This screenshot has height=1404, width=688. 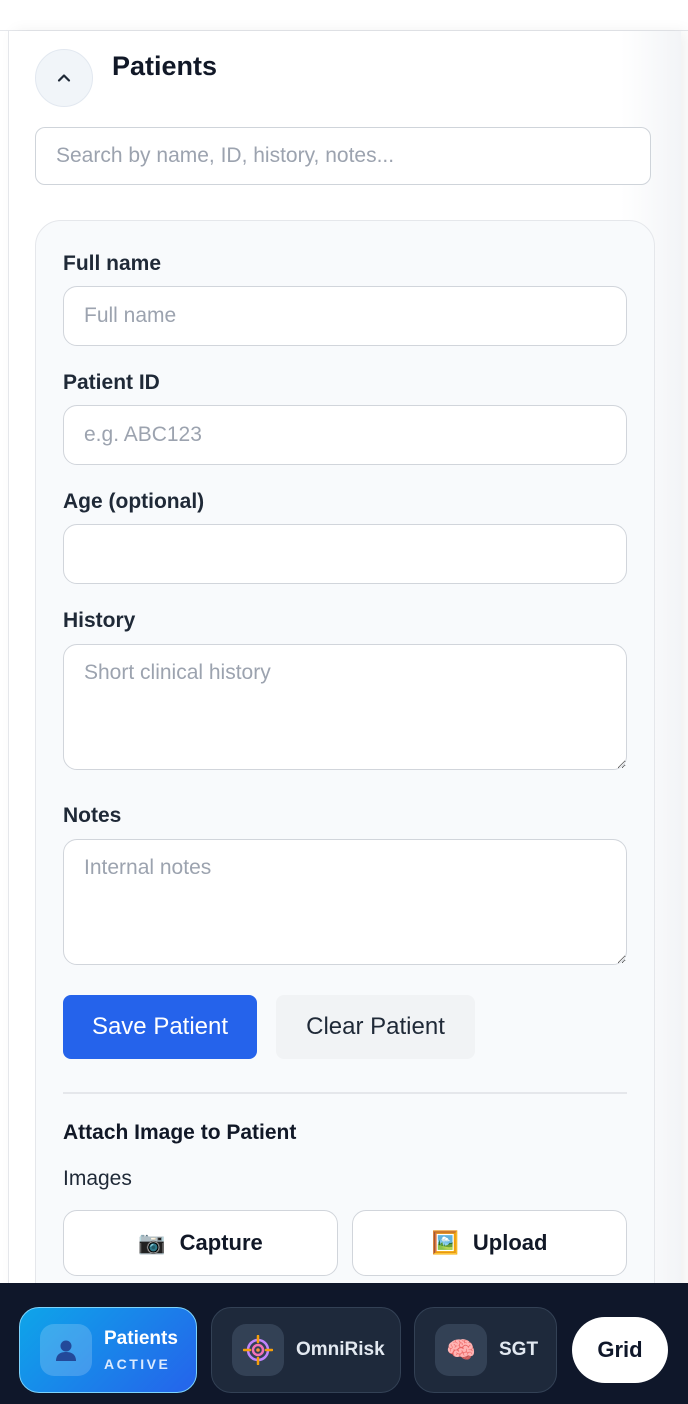 What do you see at coordinates (345, 435) in the screenshot?
I see `patient-id-field` at bounding box center [345, 435].